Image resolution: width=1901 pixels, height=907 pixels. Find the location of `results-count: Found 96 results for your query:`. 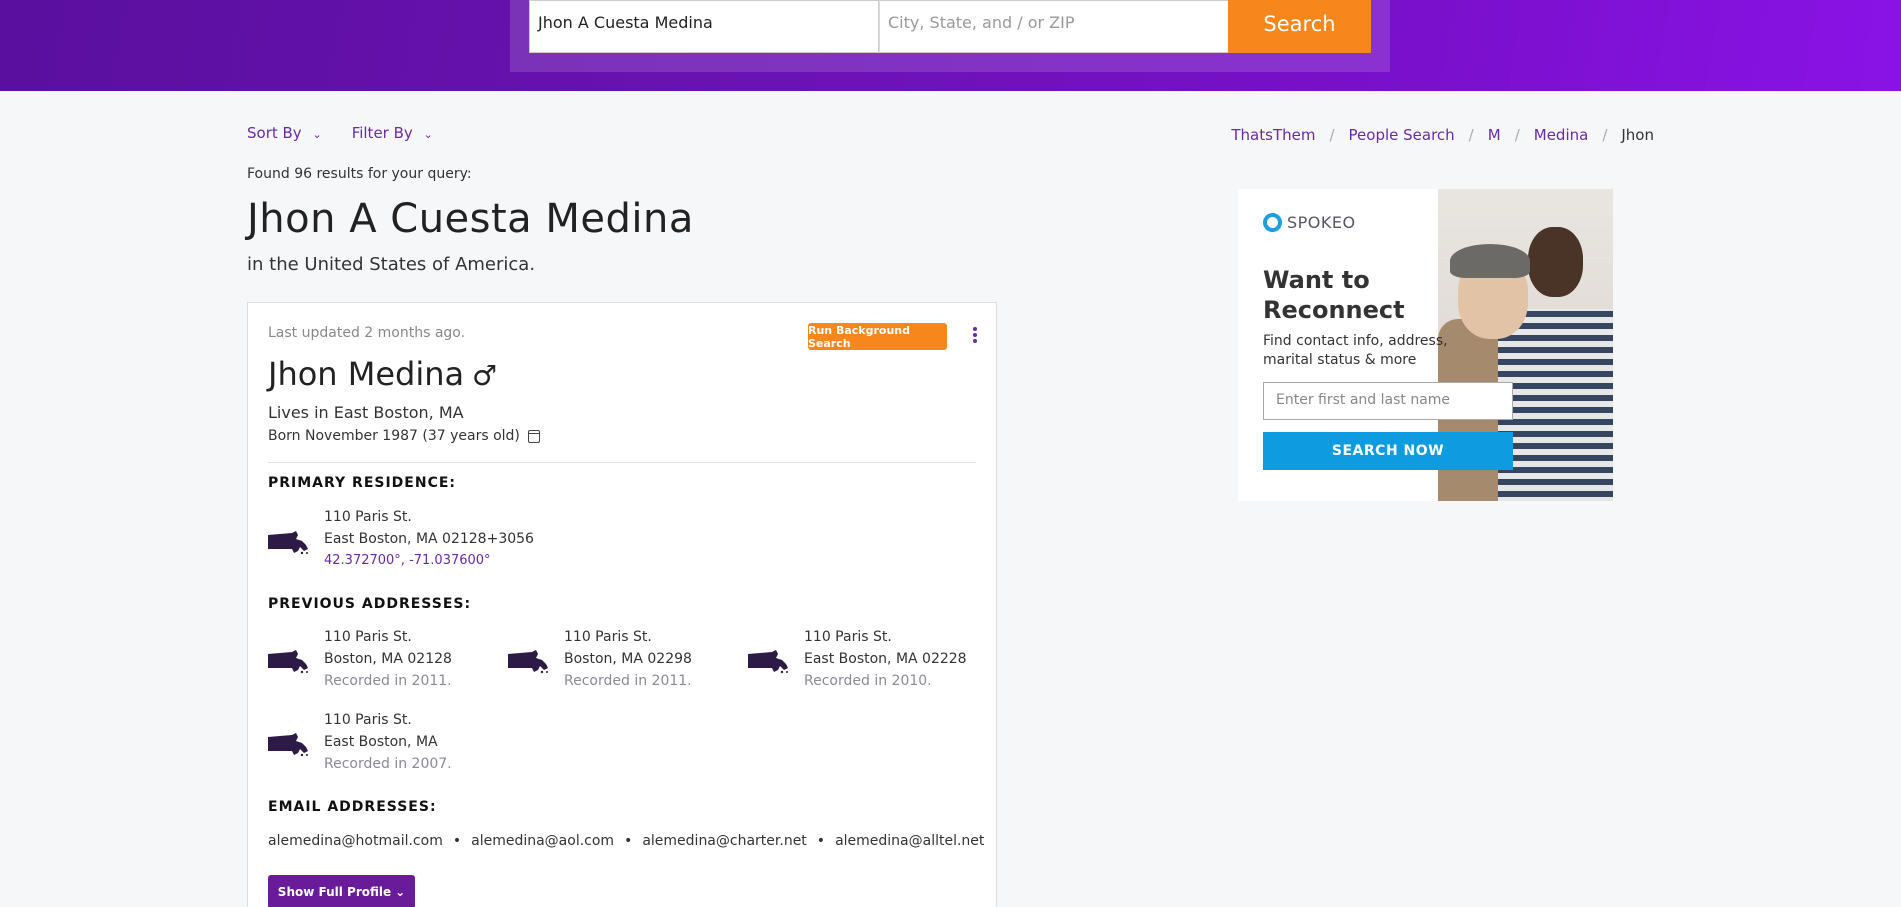

results-count: Found 96 results for your query: is located at coordinates (359, 174).